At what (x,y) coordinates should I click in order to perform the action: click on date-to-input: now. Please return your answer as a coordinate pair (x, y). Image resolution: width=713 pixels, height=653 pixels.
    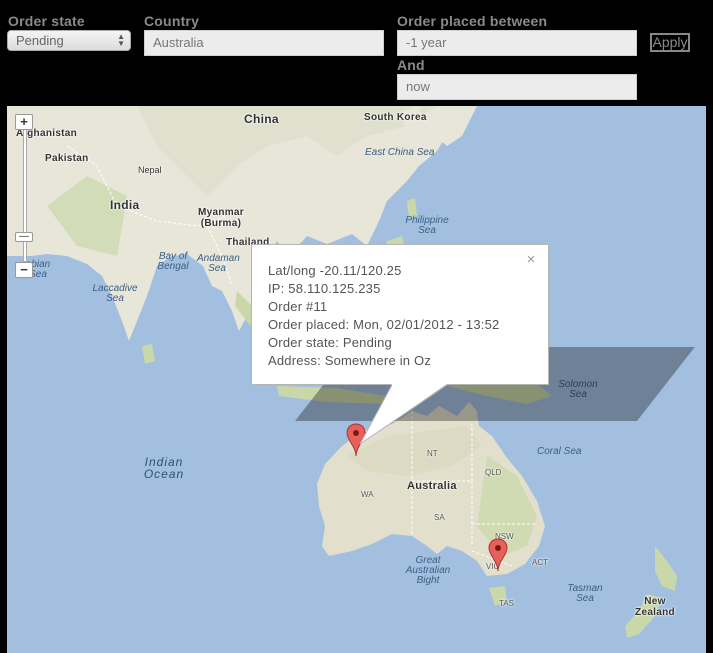
    Looking at the image, I should click on (517, 87).